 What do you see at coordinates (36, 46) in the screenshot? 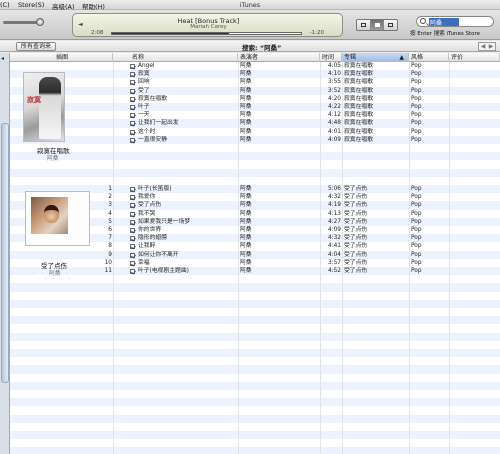
I see `show-all-button: 所有查询来` at bounding box center [36, 46].